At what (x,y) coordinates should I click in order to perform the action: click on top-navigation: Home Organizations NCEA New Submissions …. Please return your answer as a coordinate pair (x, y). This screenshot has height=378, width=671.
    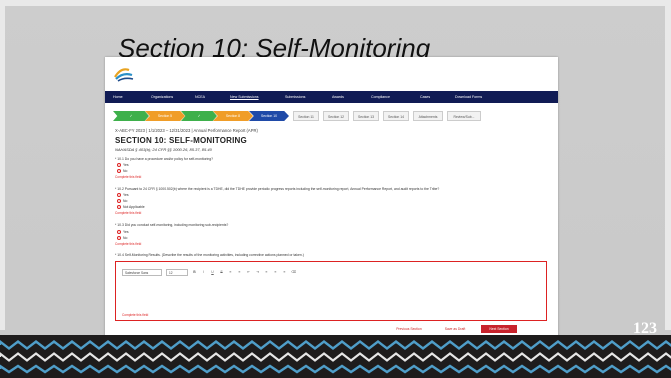
    Looking at the image, I should click on (331, 97).